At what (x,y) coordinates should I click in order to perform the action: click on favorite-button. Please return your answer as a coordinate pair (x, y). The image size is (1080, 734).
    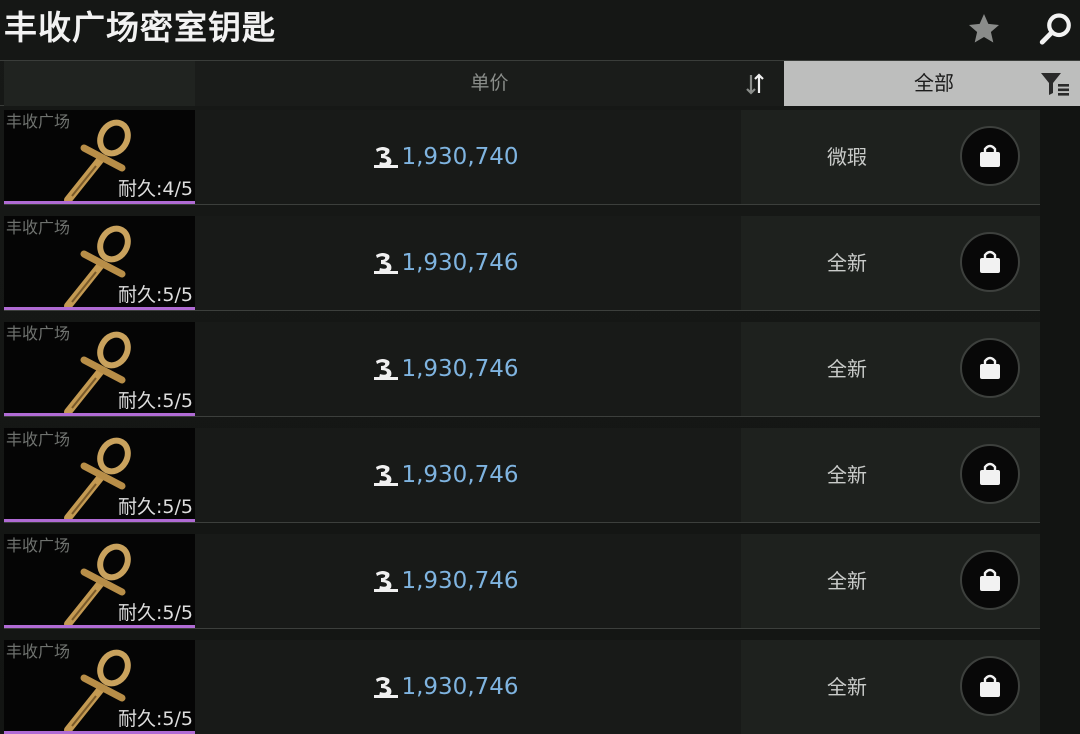
    Looking at the image, I should click on (984, 29).